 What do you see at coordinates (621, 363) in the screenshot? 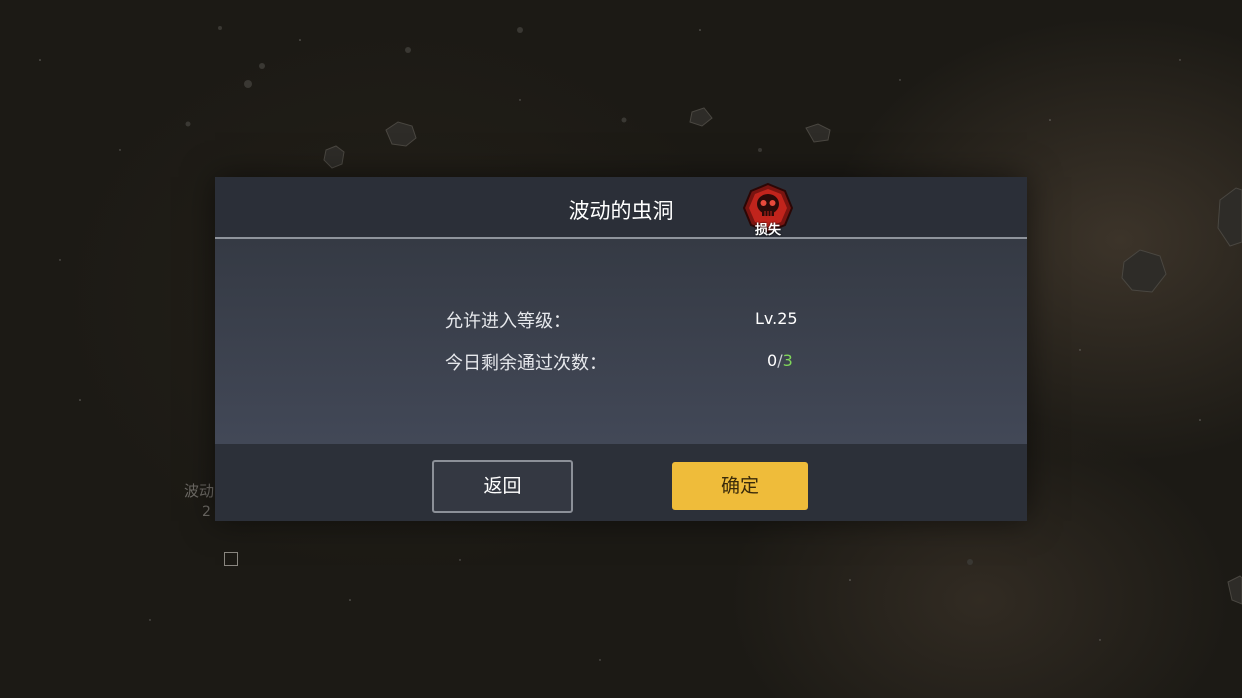
I see `remaining-passes-row: 今日剩余通过次数： 0/3` at bounding box center [621, 363].